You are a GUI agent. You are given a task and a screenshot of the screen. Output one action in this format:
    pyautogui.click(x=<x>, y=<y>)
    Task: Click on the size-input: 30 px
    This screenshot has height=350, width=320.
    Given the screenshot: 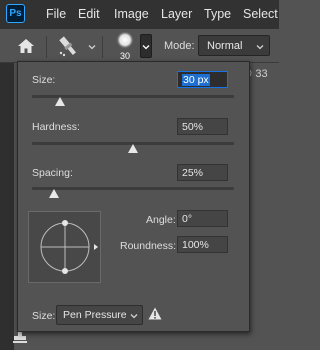 What is the action you would take?
    pyautogui.click(x=202, y=79)
    